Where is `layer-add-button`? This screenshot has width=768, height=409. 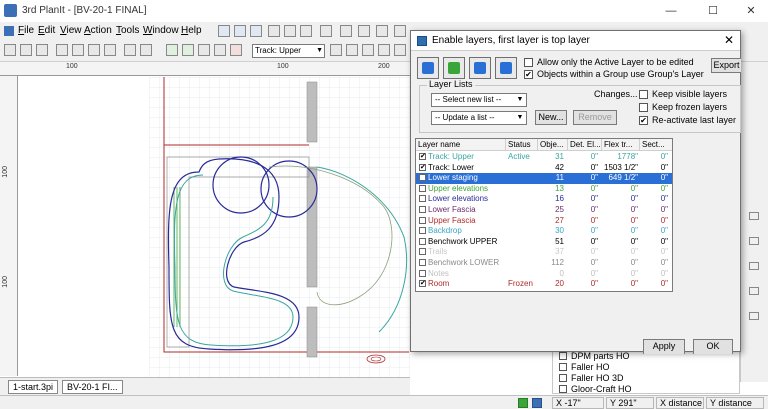
layer-add-button is located at coordinates (428, 68).